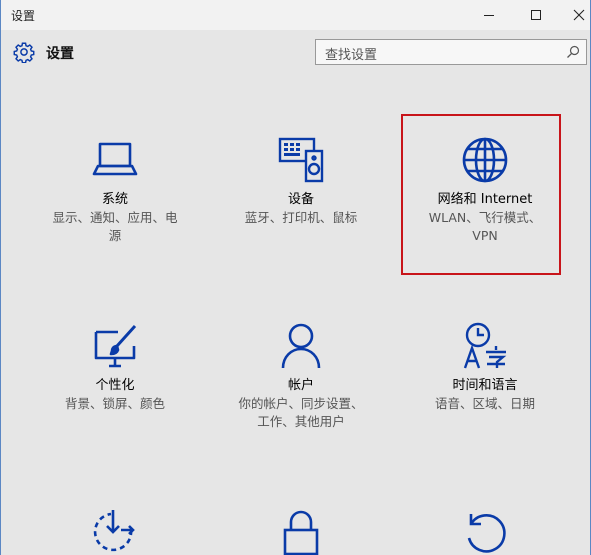  Describe the element at coordinates (485, 345) in the screenshot. I see `time-language-icon` at that location.